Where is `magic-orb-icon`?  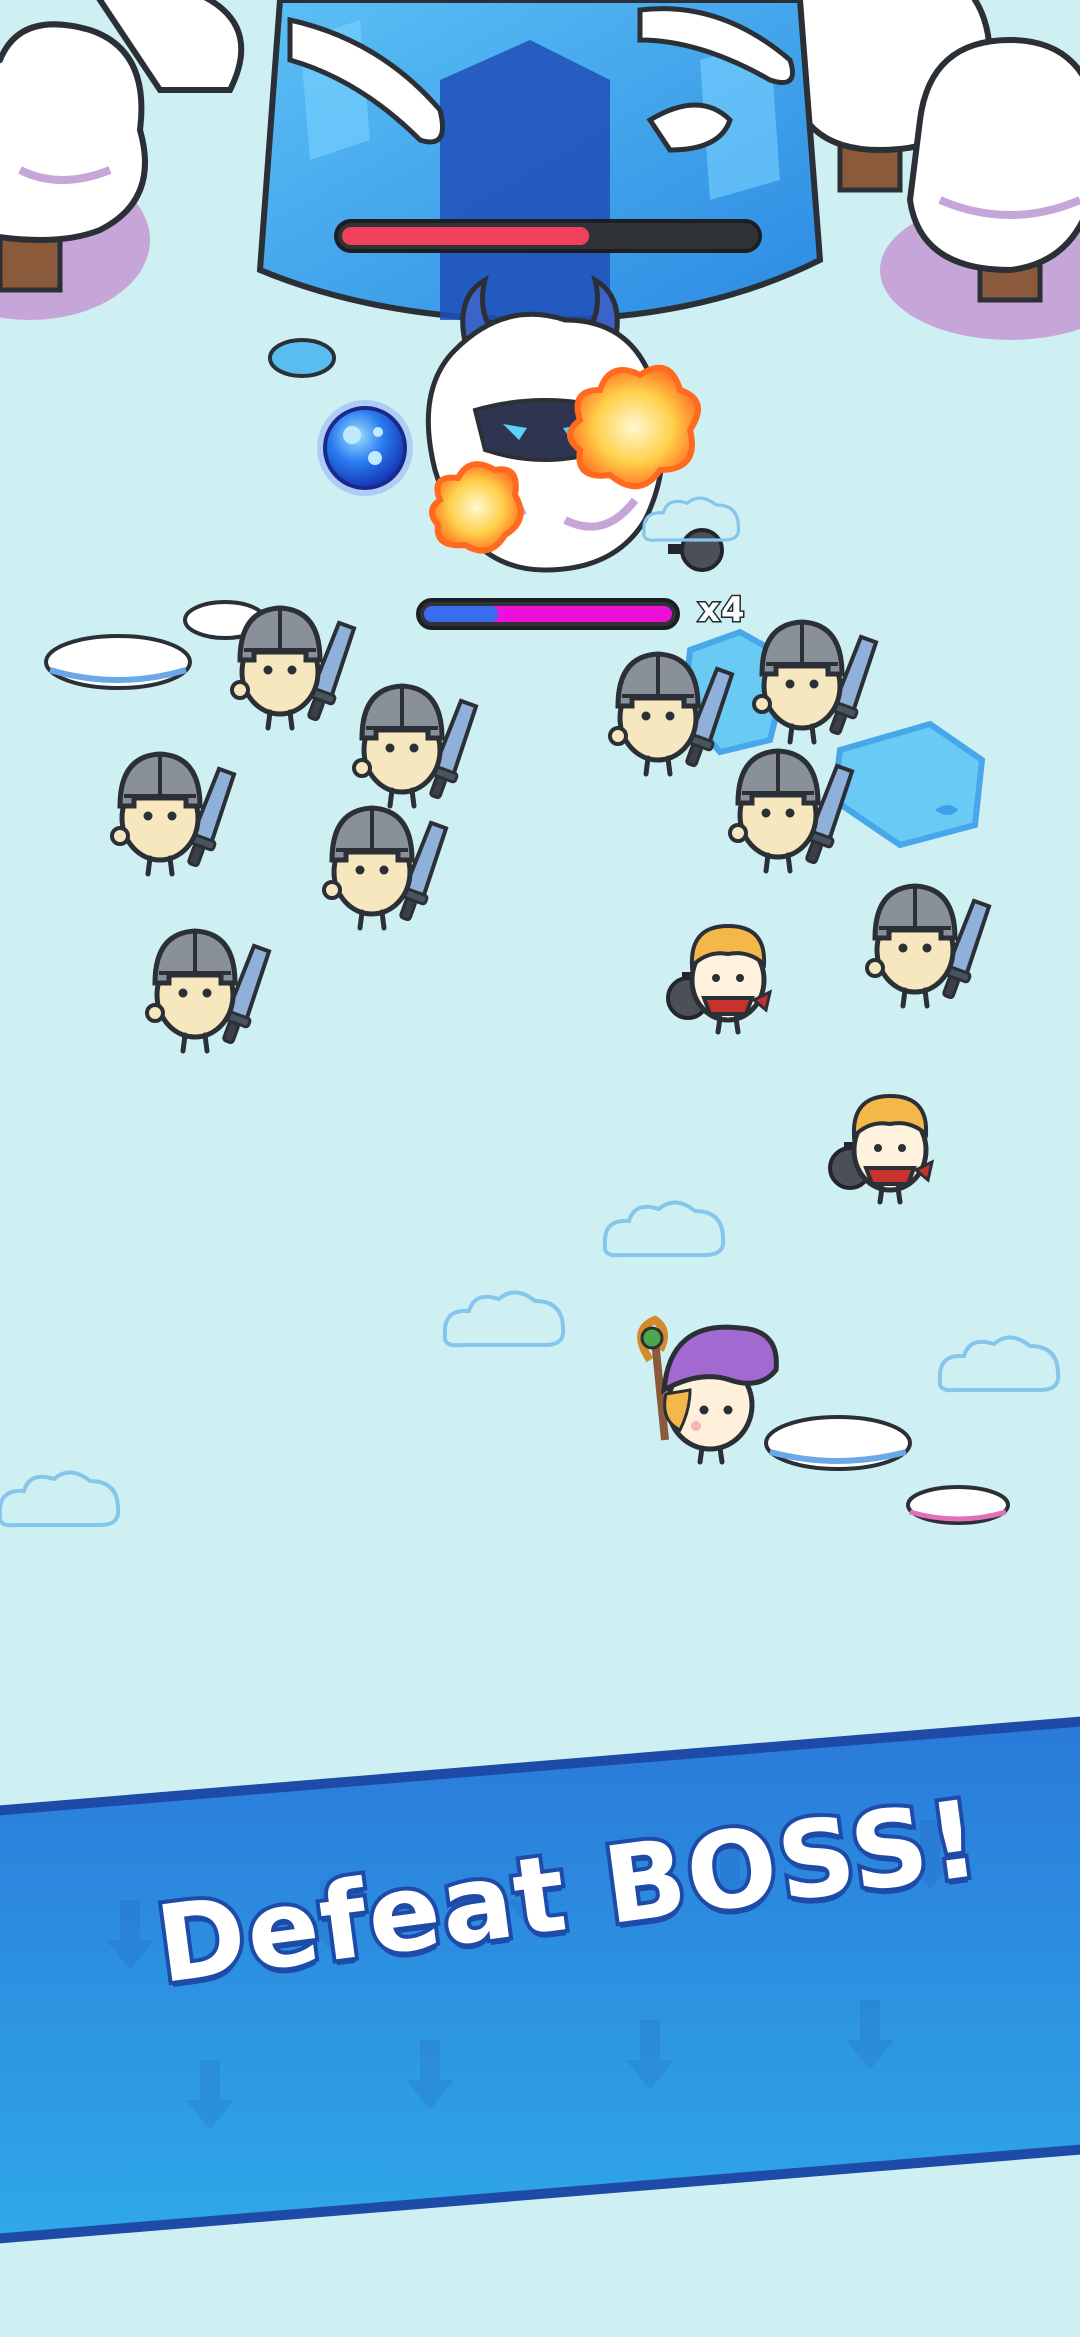
magic-orb-icon is located at coordinates (365, 448).